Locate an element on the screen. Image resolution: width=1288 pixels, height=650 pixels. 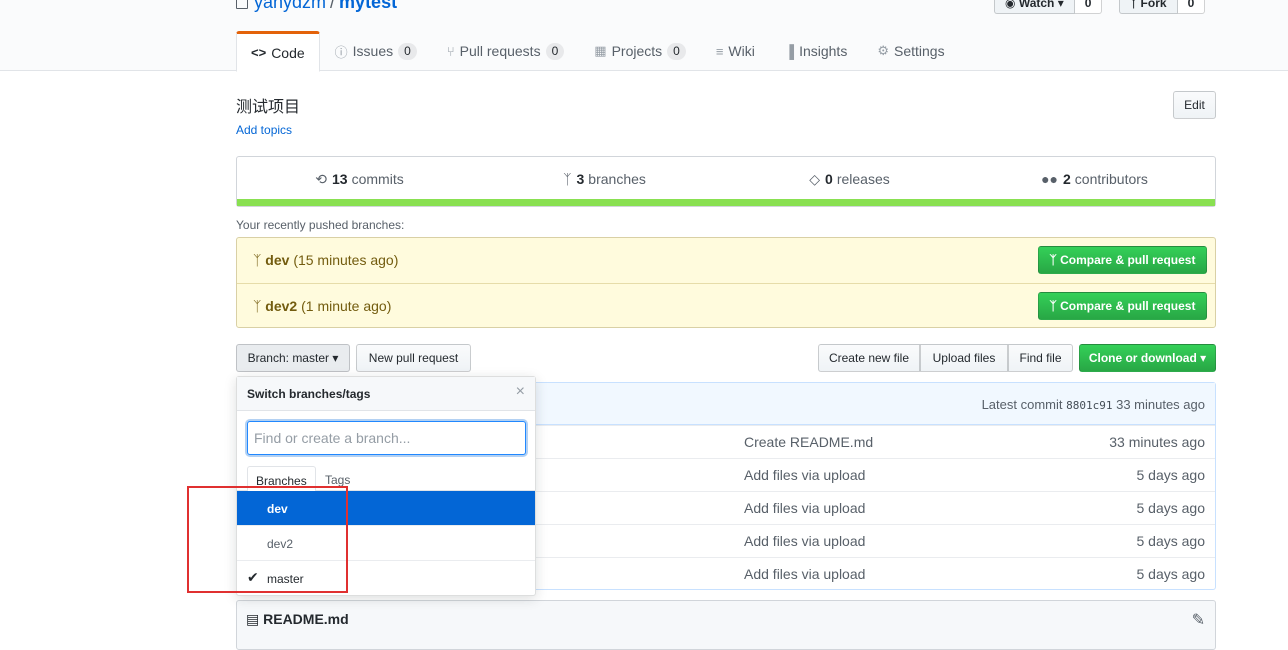
tab-settings-label: Settings is located at coordinates (919, 51).